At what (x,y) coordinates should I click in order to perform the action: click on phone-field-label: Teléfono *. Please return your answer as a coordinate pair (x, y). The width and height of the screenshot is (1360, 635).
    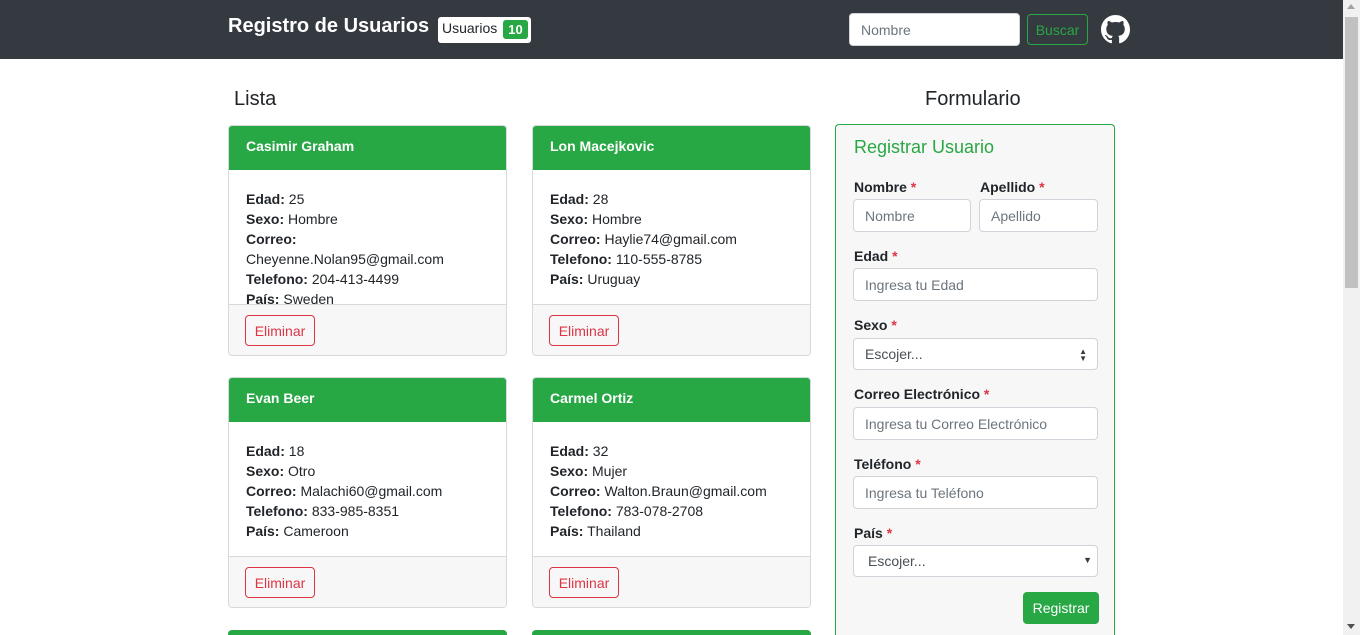
    Looking at the image, I should click on (887, 464).